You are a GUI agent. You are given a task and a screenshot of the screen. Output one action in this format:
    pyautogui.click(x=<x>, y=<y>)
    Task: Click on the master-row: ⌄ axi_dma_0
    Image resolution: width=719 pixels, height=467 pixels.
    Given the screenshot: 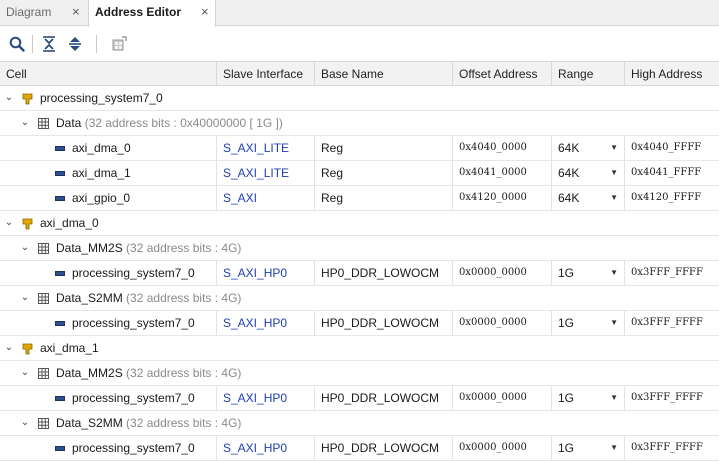 What is the action you would take?
    pyautogui.click(x=359, y=223)
    